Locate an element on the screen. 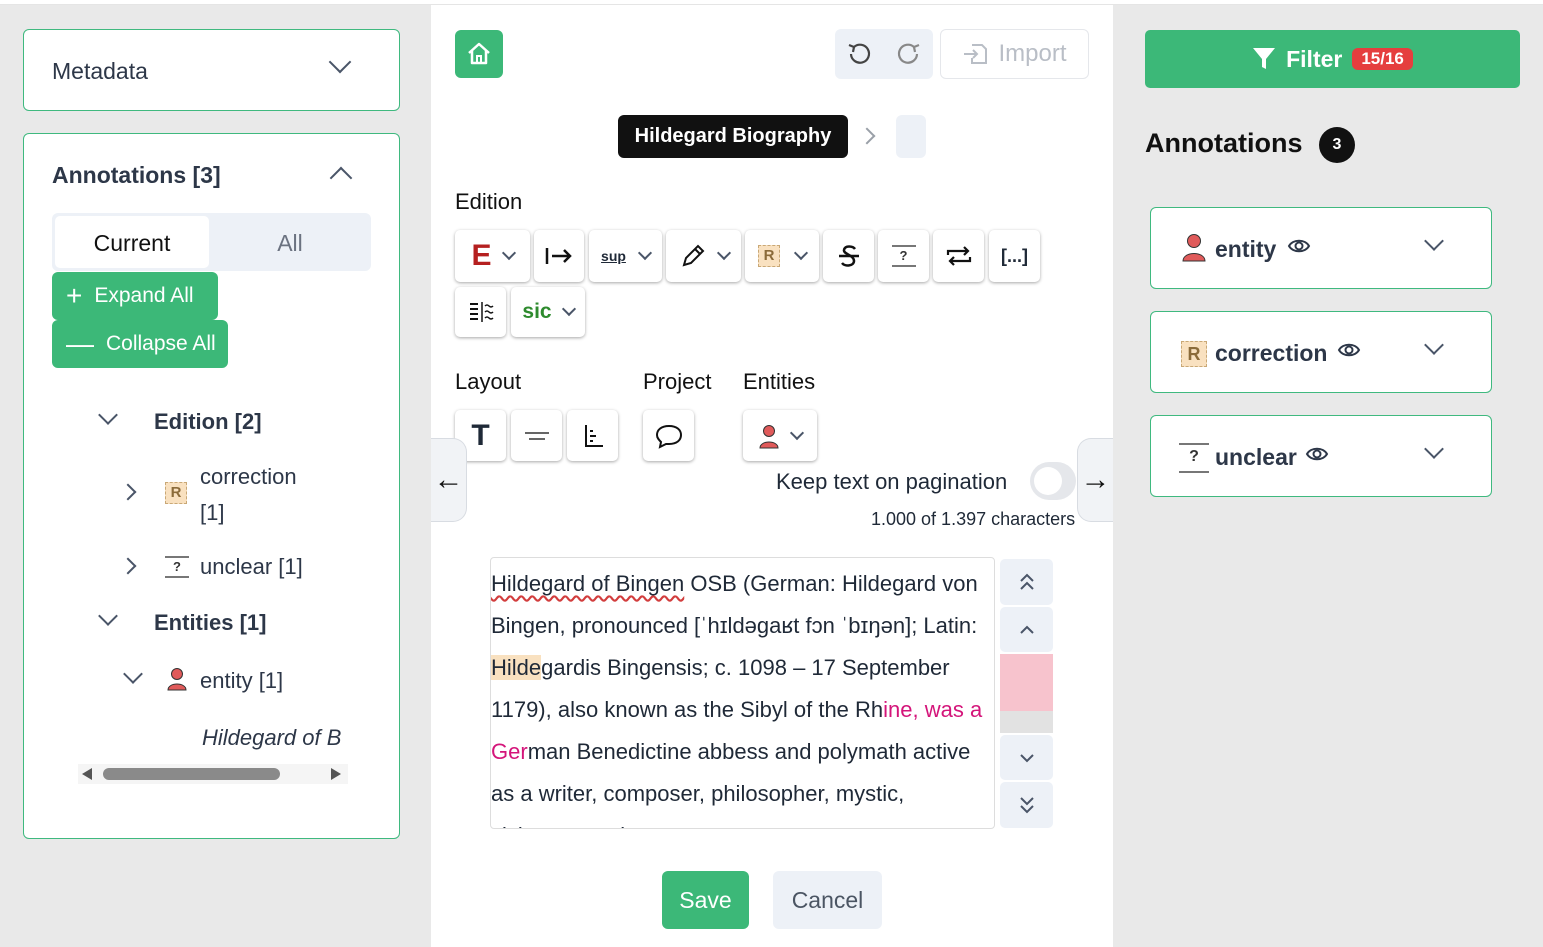 The image size is (1543, 947). editor-minimap is located at coordinates (1026, 693).